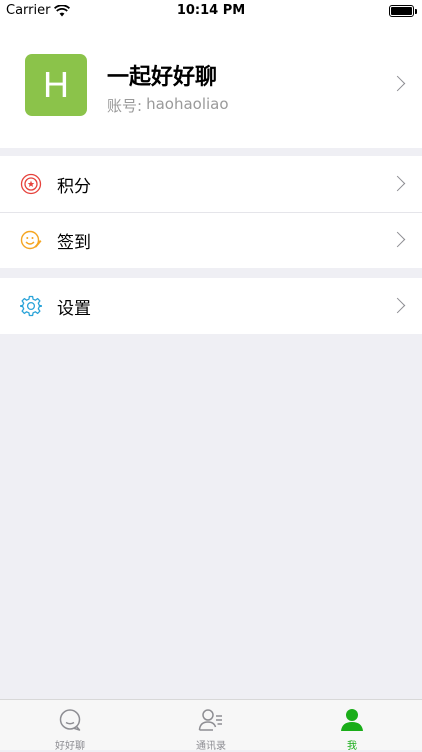 Image resolution: width=422 pixels, height=752 pixels. Describe the element at coordinates (31, 184) in the screenshot. I see `points-icon` at that location.